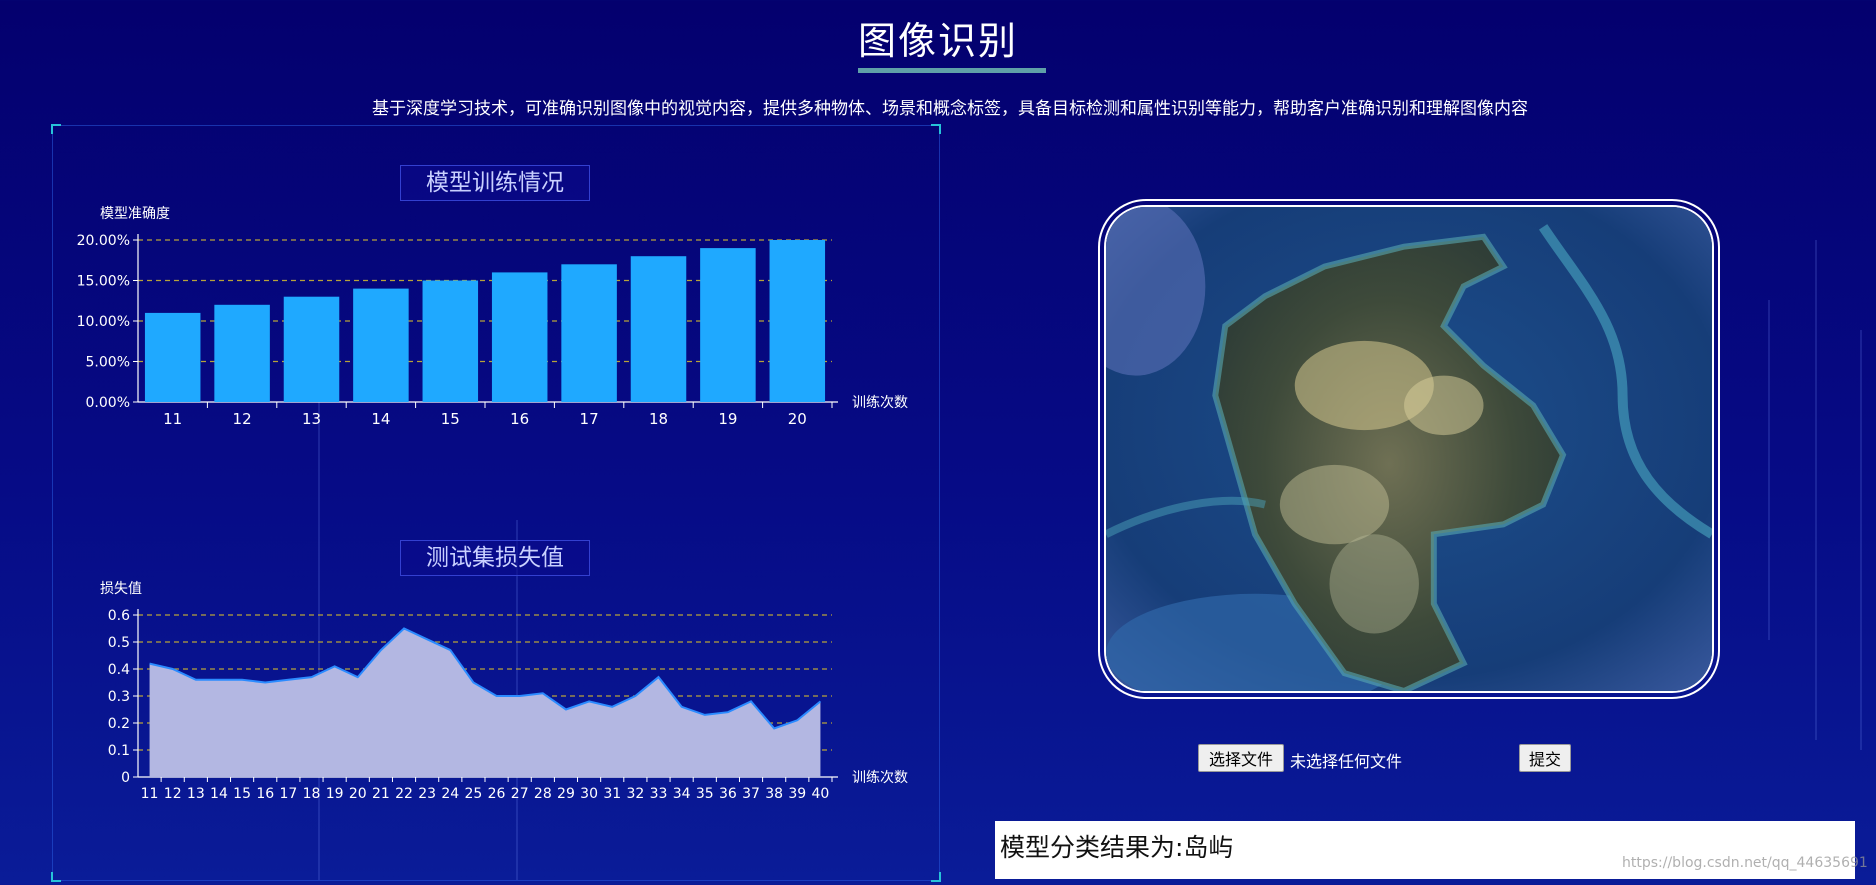 This screenshot has width=1876, height=885. I want to click on accuracy-chart-ytick-label: 15.00%, so click(103, 282).